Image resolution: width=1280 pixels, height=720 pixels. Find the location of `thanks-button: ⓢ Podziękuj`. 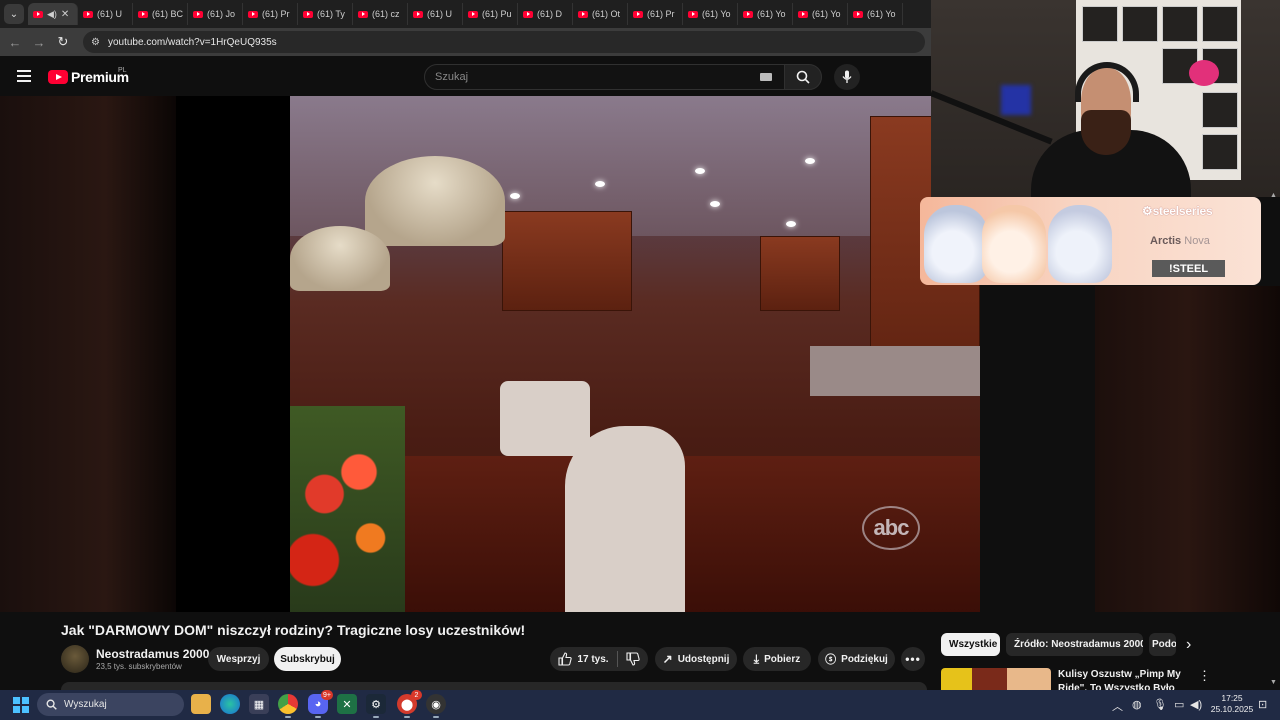

thanks-button: ⓢ Podziękuj is located at coordinates (856, 659).